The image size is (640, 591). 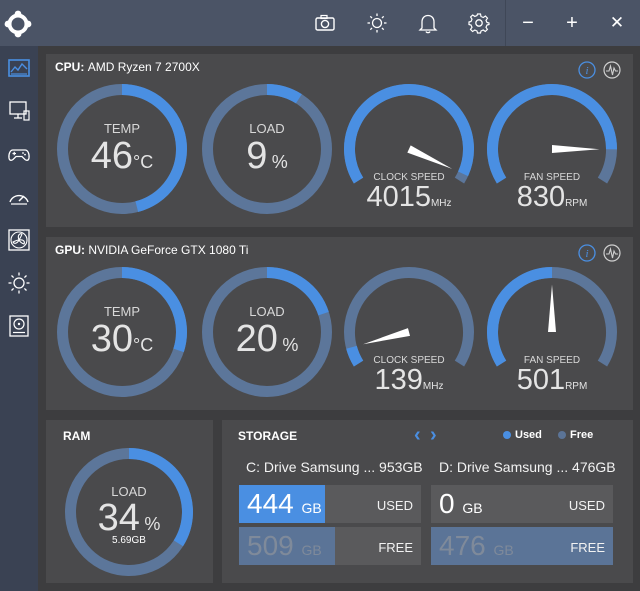 What do you see at coordinates (112, 156) in the screenshot?
I see `cpu-temp-value: 46` at bounding box center [112, 156].